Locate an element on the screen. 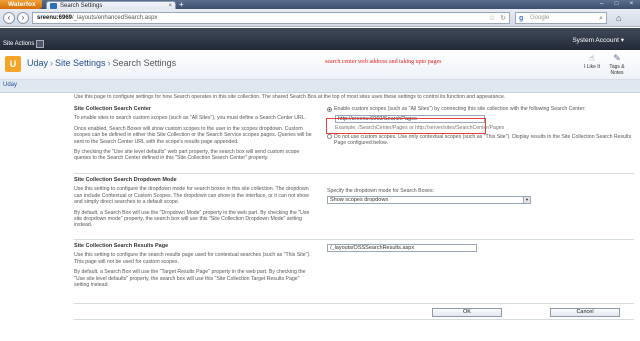 This screenshot has width=640, height=341. site-logo-icon: U is located at coordinates (13, 64).